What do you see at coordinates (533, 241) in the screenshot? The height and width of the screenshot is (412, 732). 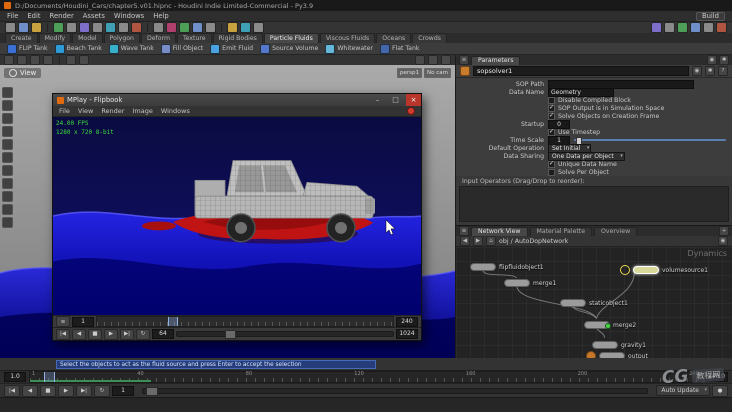 I see `network-path: obj / AutoDopNetwork` at bounding box center [533, 241].